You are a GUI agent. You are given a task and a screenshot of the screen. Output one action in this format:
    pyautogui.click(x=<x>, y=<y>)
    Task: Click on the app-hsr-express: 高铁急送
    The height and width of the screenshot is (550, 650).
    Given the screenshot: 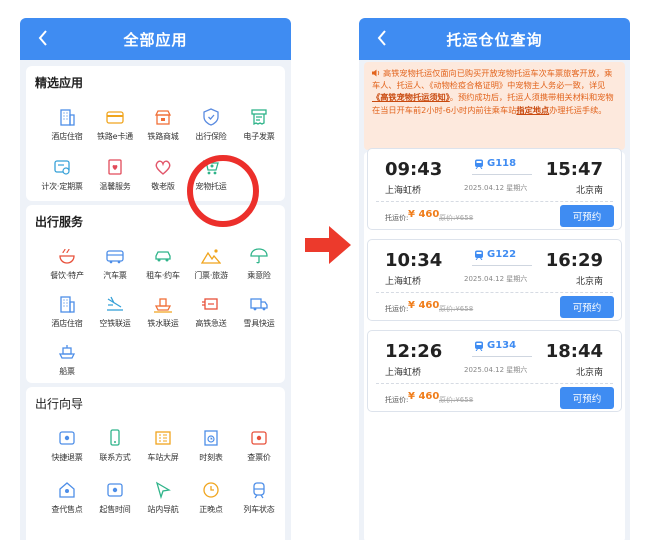 What is the action you would take?
    pyautogui.click(x=211, y=312)
    